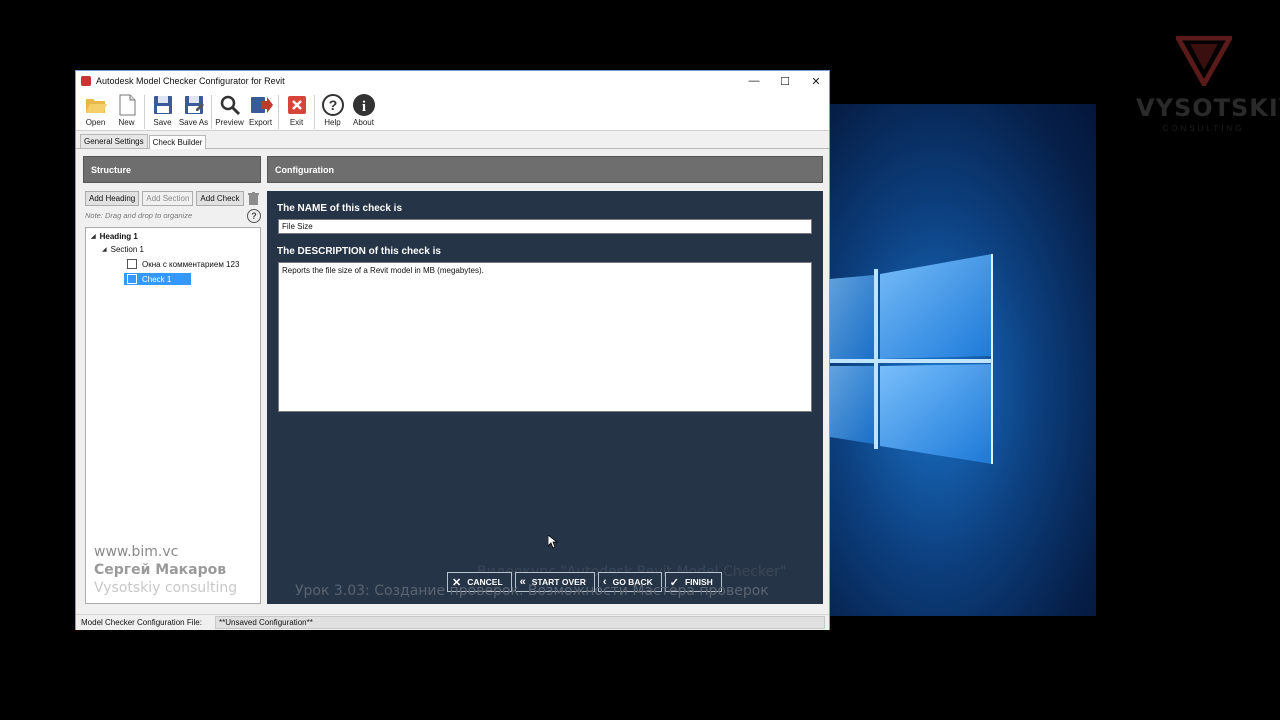  What do you see at coordinates (191, 264) in the screenshot?
I see `tree-item-label: Окна с комментарием 123` at bounding box center [191, 264].